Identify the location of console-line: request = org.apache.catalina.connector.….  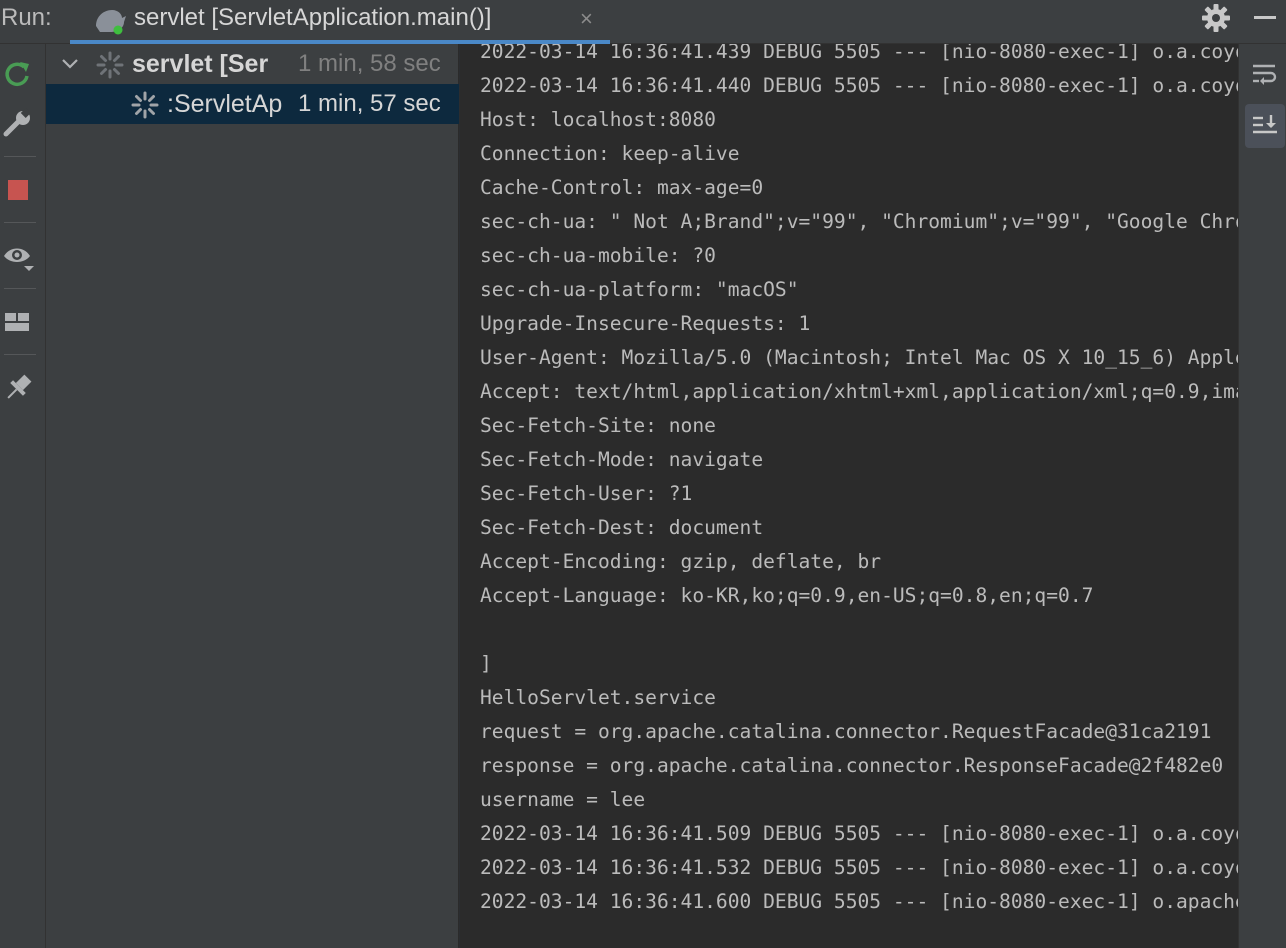
(846, 731).